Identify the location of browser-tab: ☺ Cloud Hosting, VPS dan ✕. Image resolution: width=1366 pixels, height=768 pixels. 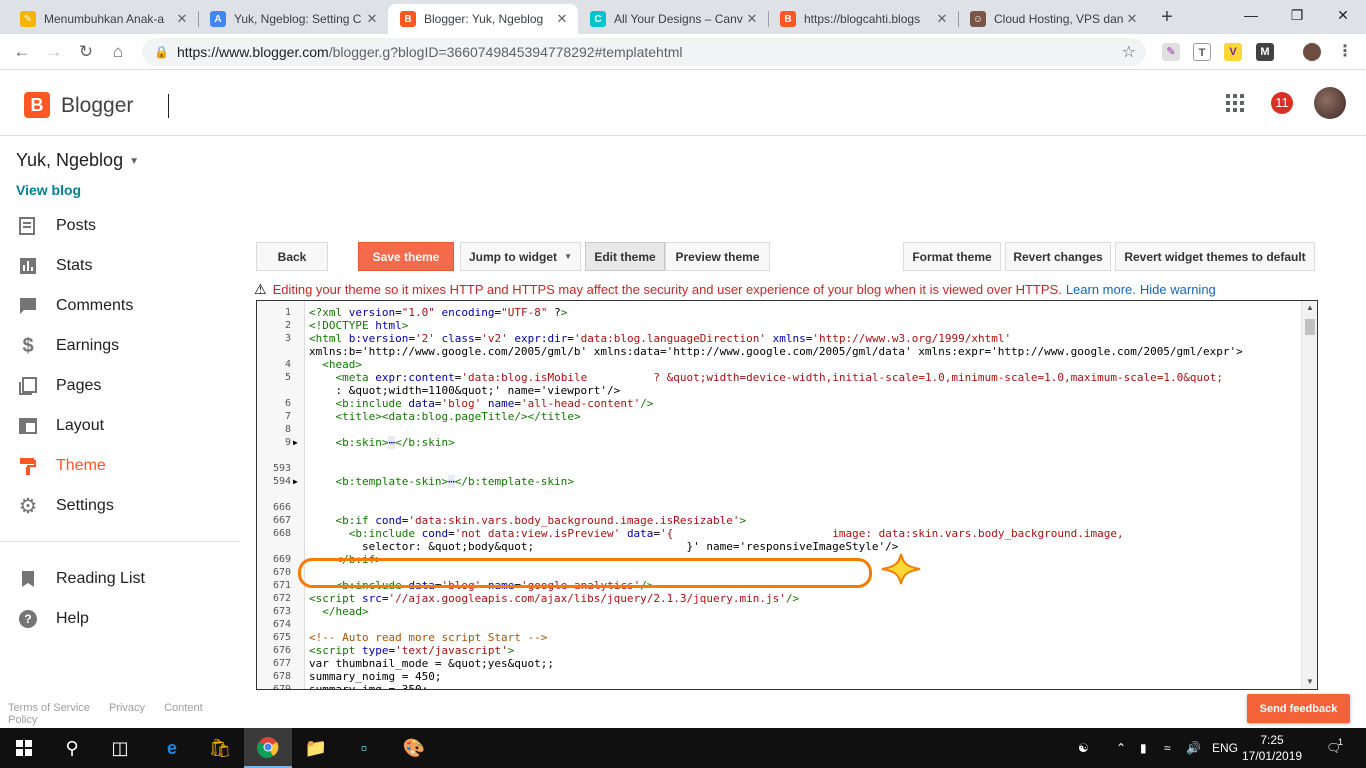
(1053, 19).